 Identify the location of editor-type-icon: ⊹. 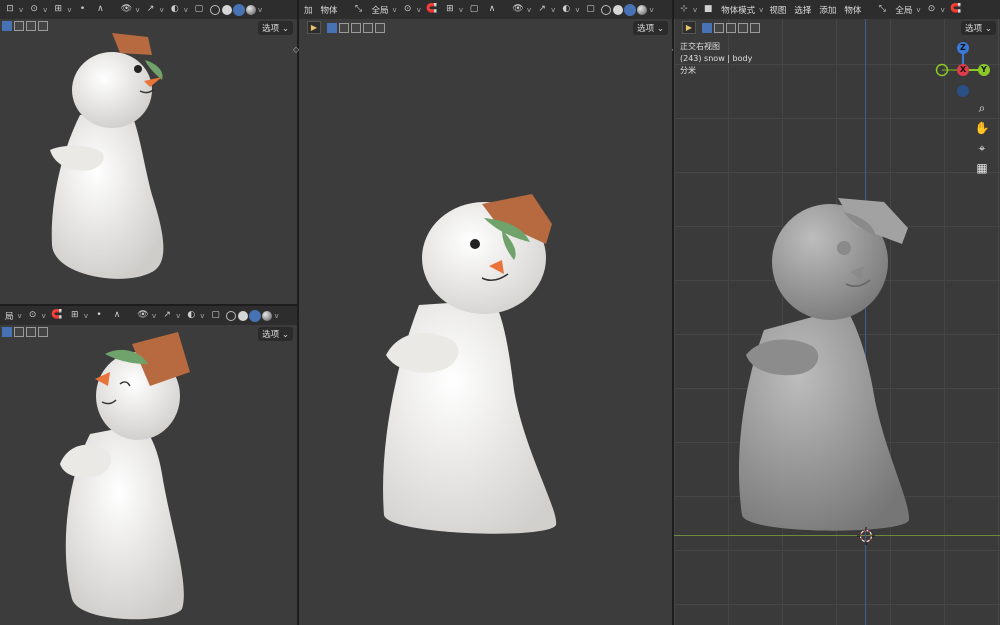
(684, 10).